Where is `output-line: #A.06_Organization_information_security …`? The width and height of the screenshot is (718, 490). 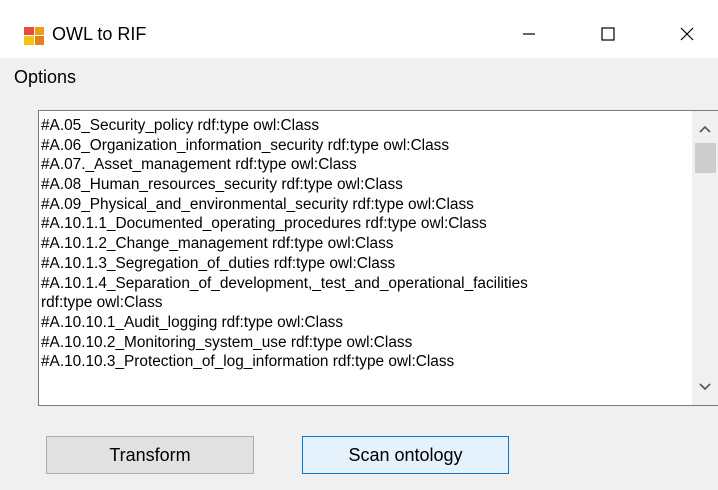 output-line: #A.06_Organization_information_security … is located at coordinates (245, 145).